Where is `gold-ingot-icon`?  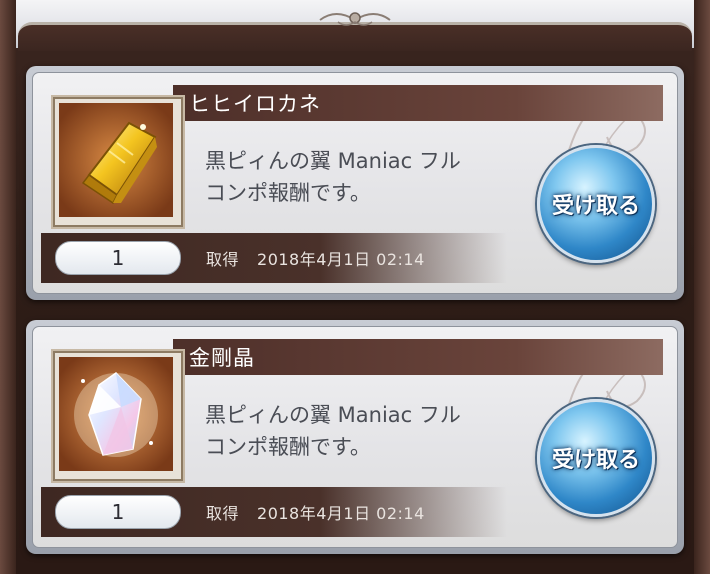 gold-ingot-icon is located at coordinates (118, 162).